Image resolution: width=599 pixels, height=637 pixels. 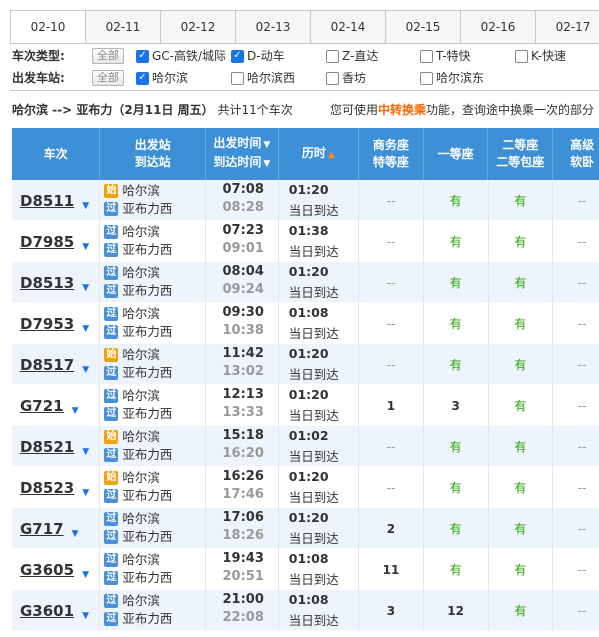 What do you see at coordinates (47, 611) in the screenshot?
I see `train-number-link: G3601` at bounding box center [47, 611].